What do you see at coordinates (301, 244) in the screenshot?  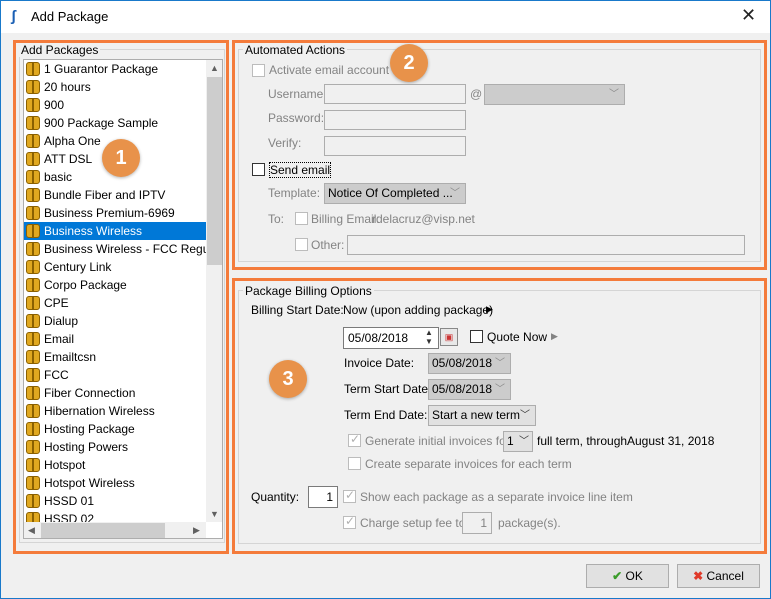 I see `other-checkbox` at bounding box center [301, 244].